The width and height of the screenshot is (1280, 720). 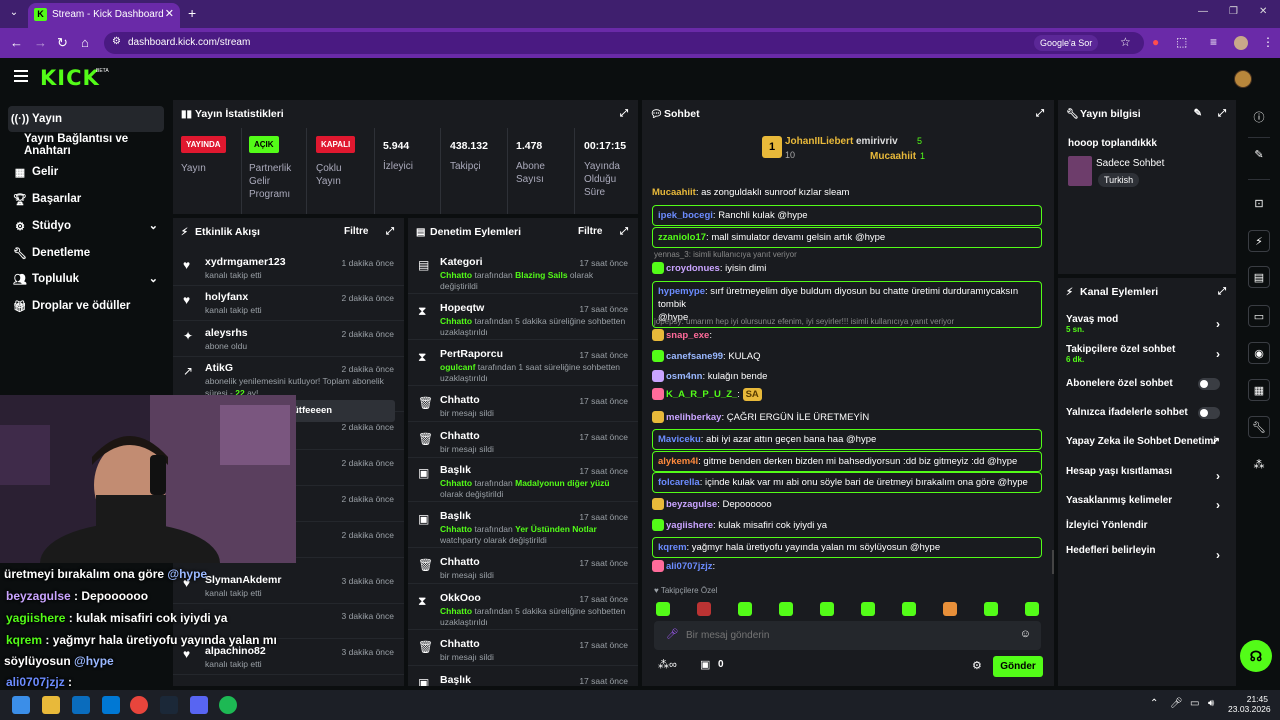 I want to click on browser-tab: K Stream - Kick Dashboard ✕, so click(x=104, y=15).